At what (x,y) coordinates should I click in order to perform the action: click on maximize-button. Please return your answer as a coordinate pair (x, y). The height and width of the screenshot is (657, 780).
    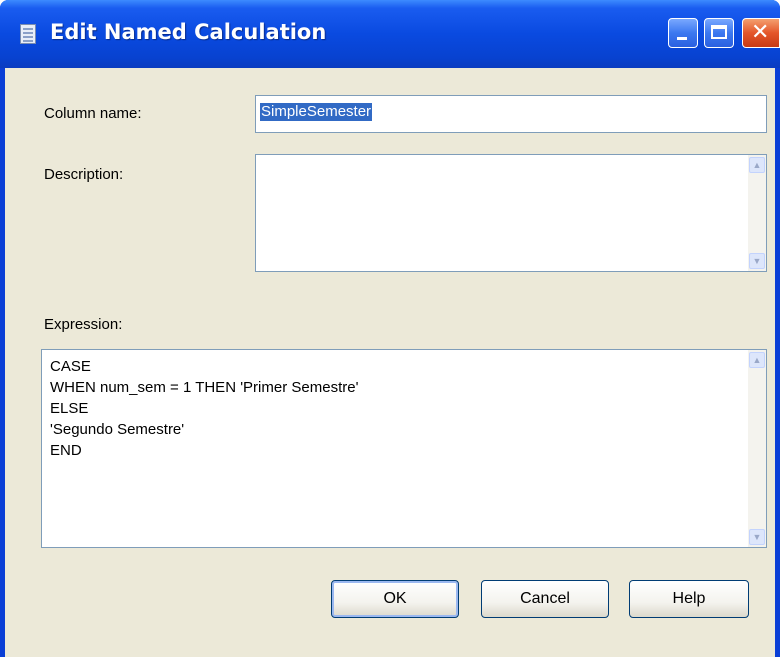
    Looking at the image, I should click on (719, 33).